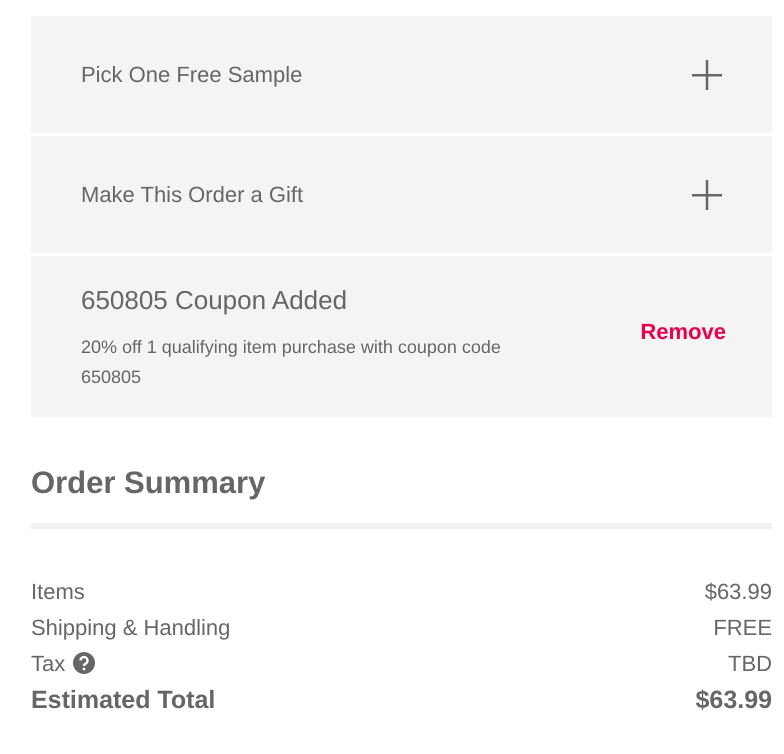 Image resolution: width=784 pixels, height=754 pixels. I want to click on section-heading: Order Summary, so click(148, 483).